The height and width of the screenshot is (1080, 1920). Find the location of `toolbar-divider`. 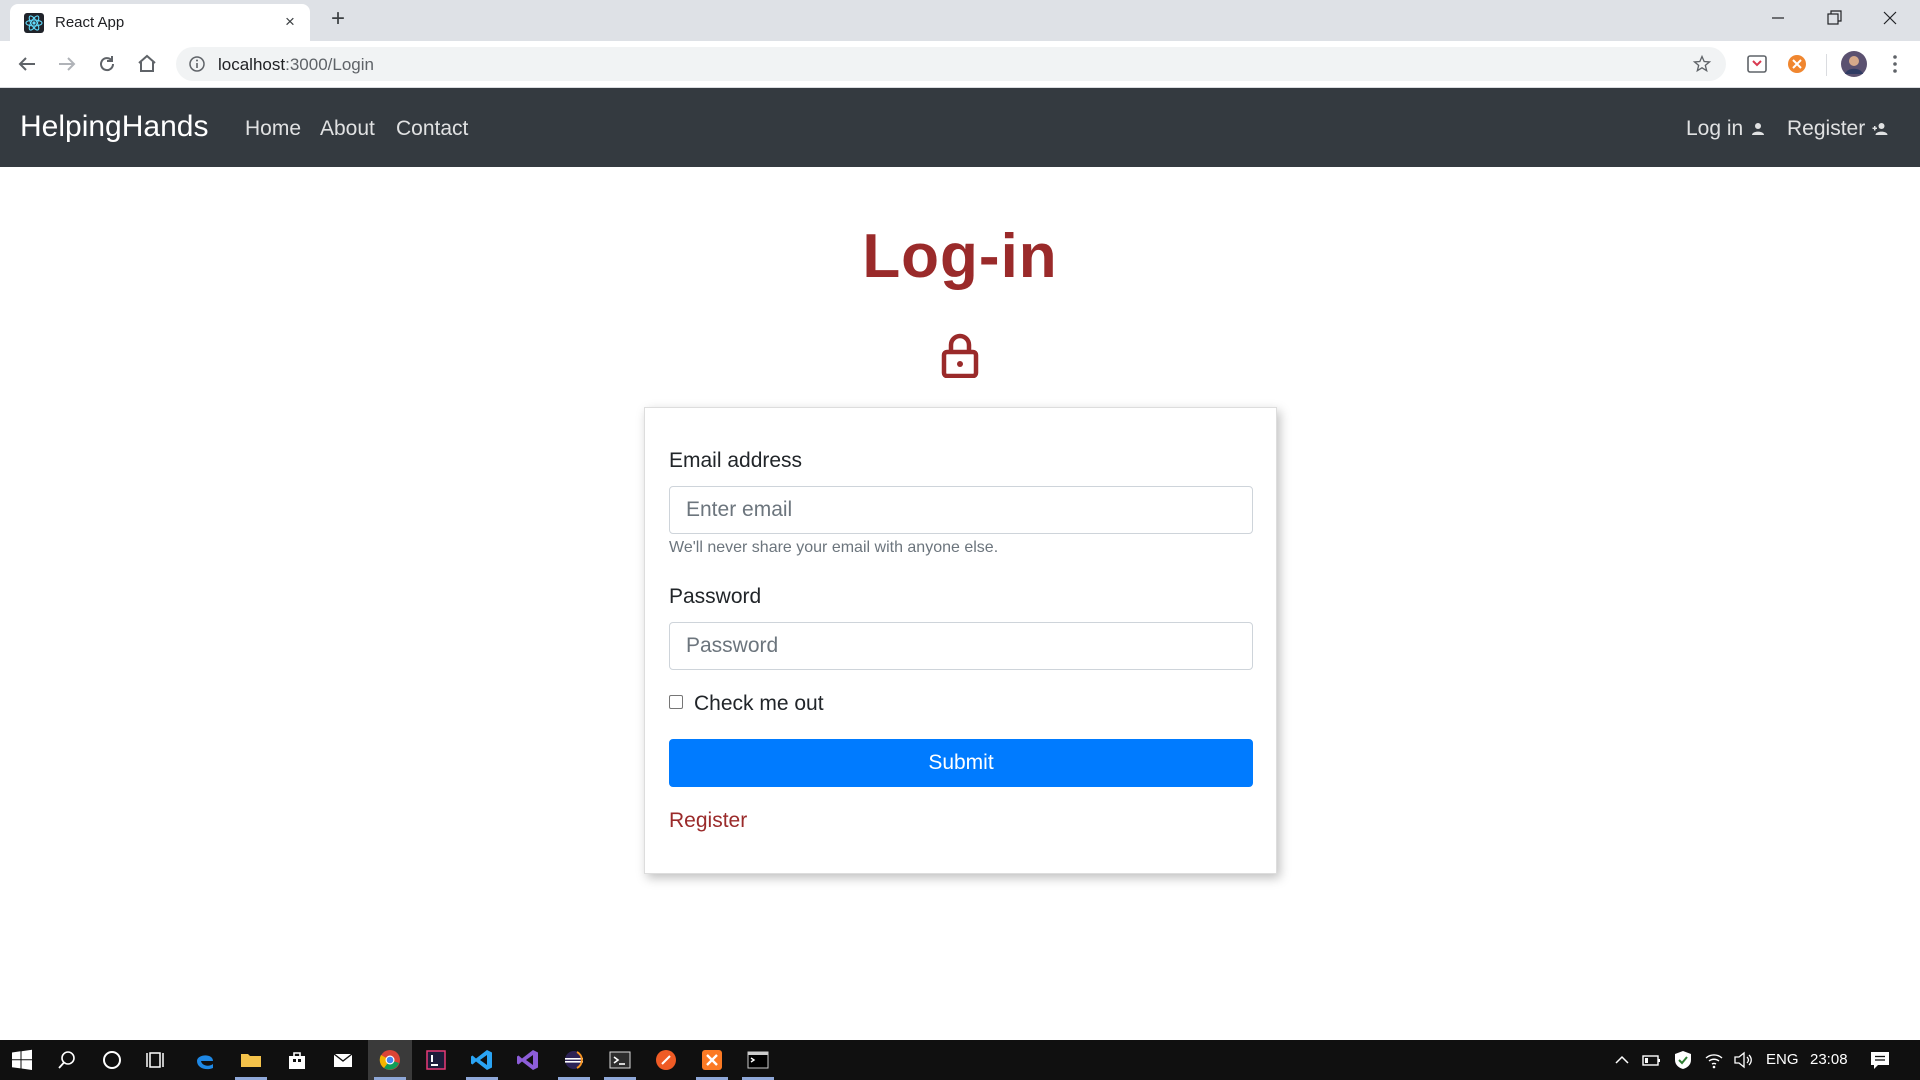

toolbar-divider is located at coordinates (1826, 65).